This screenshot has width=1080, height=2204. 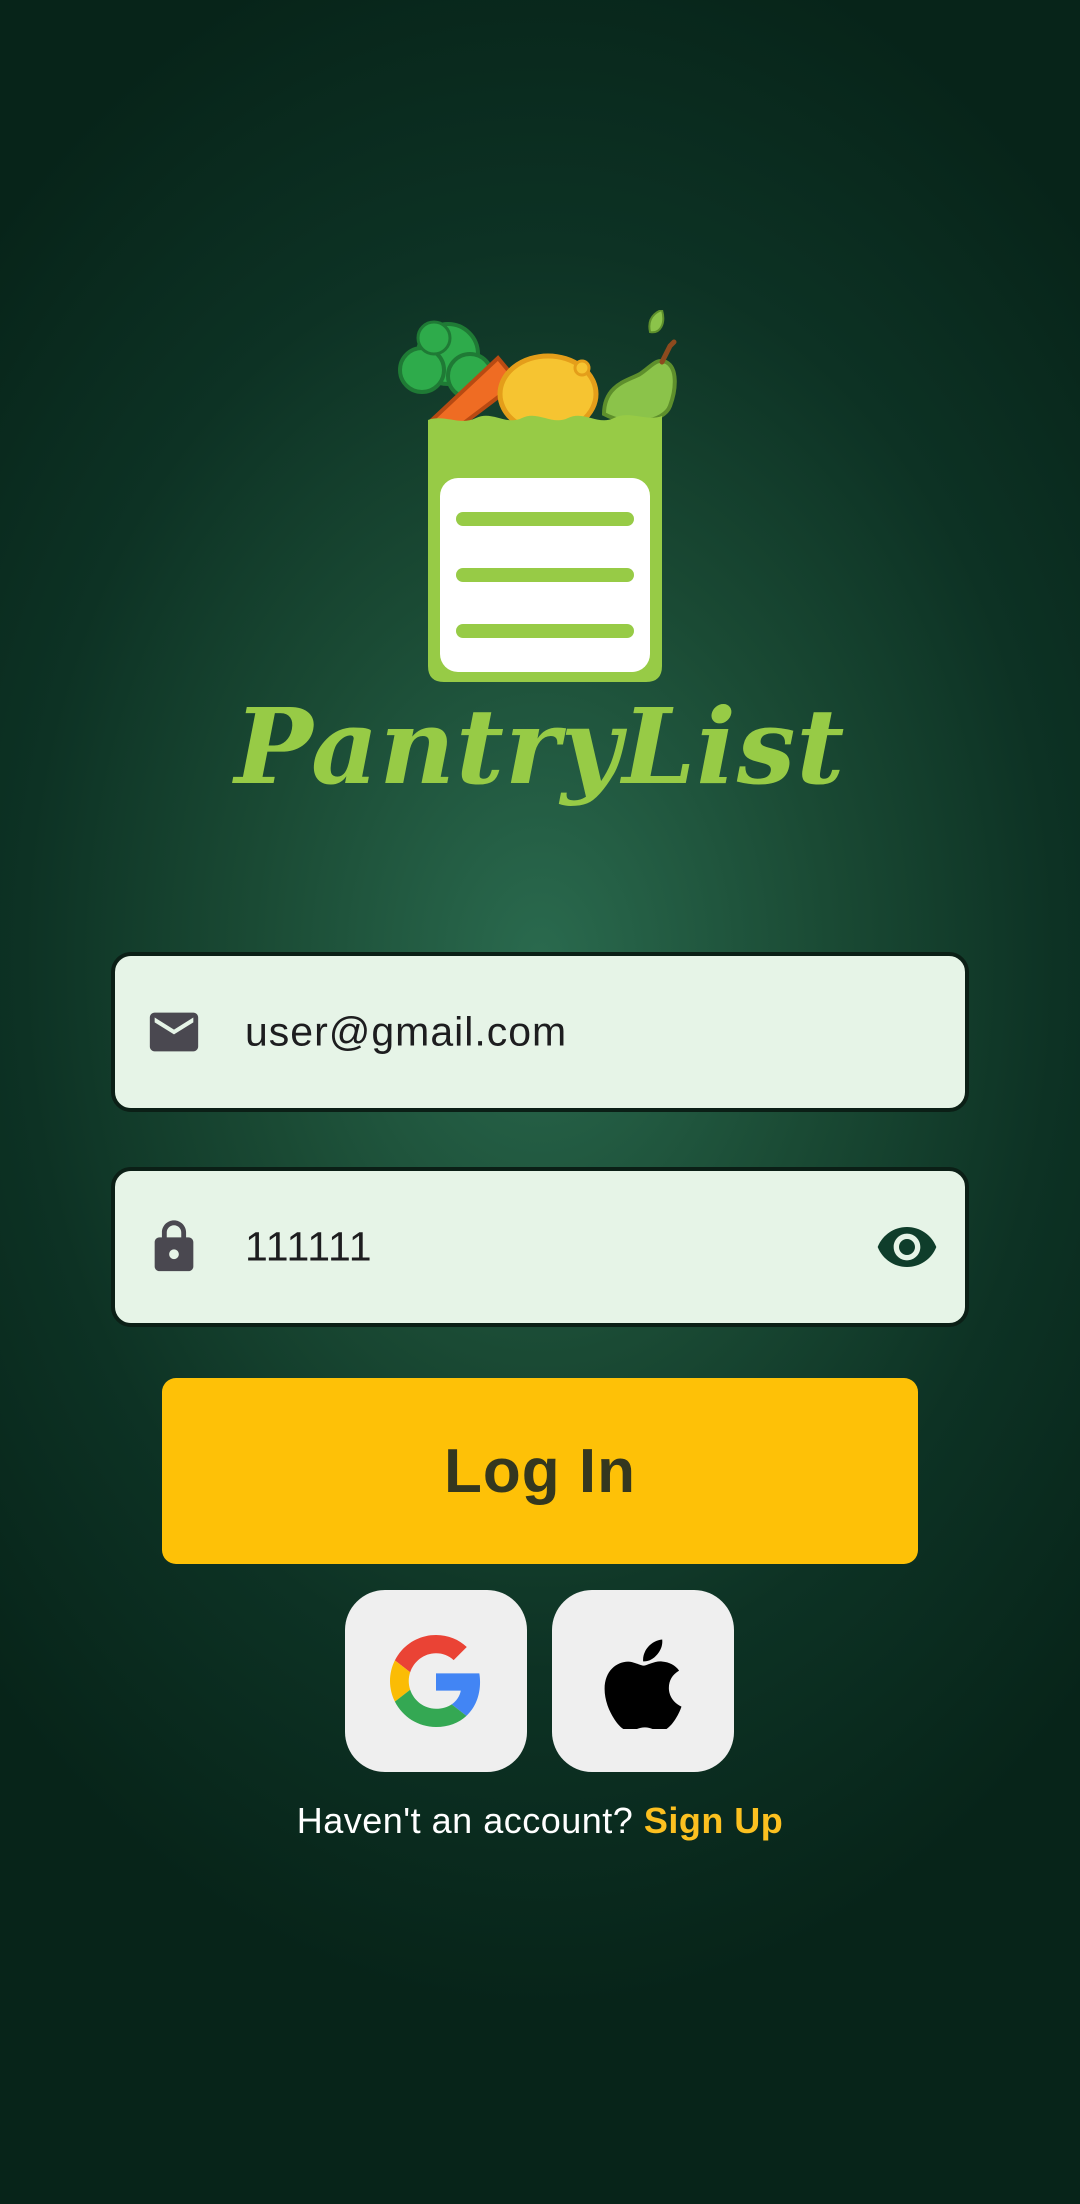 I want to click on google-icon, so click(x=435, y=1681).